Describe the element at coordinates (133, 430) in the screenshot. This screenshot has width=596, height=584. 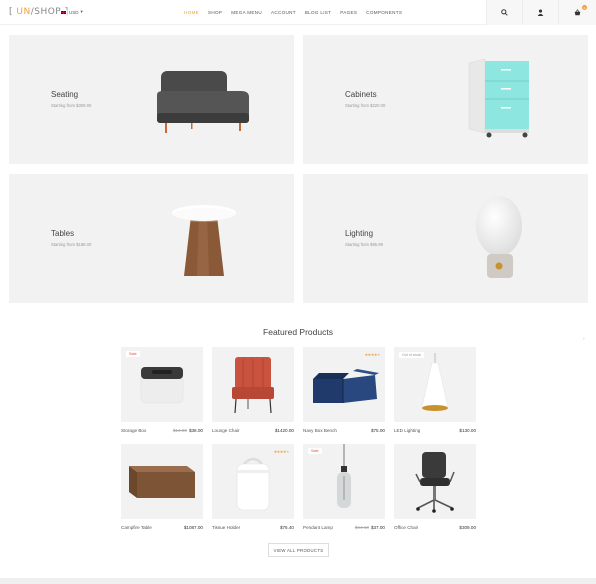
I see `product-name: Storage Box` at that location.